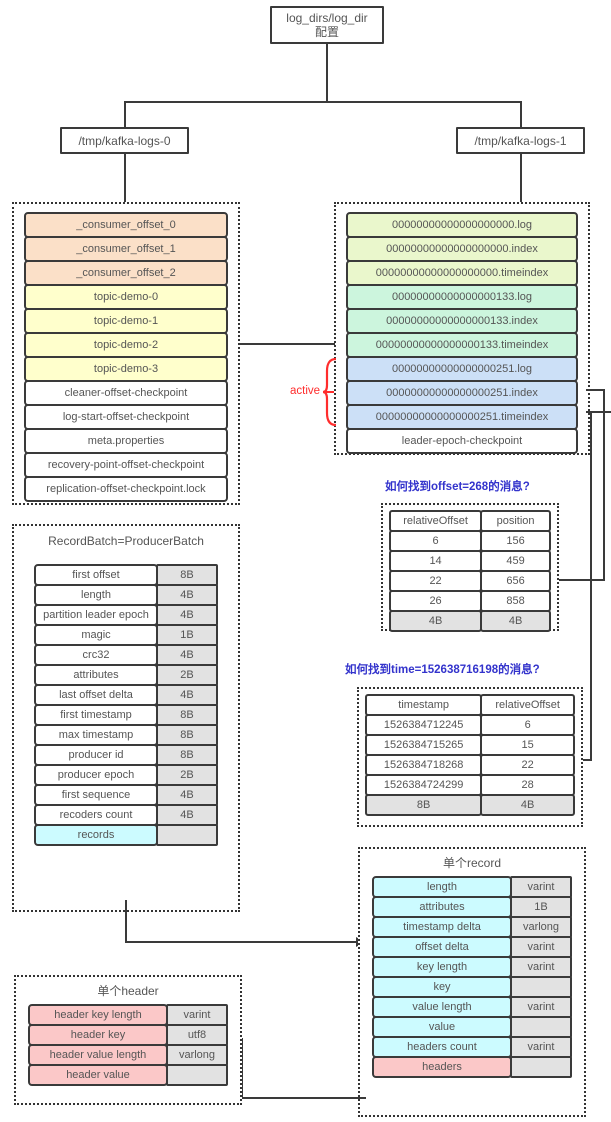  I want to click on single-record-field-label: attributes, so click(442, 907).